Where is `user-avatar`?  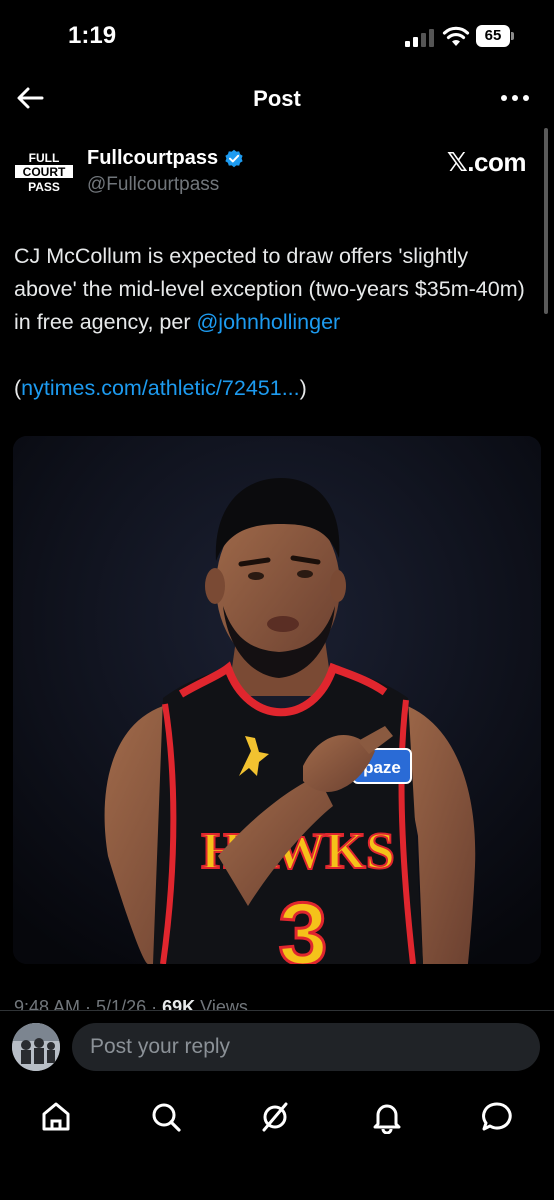
user-avatar is located at coordinates (36, 1047).